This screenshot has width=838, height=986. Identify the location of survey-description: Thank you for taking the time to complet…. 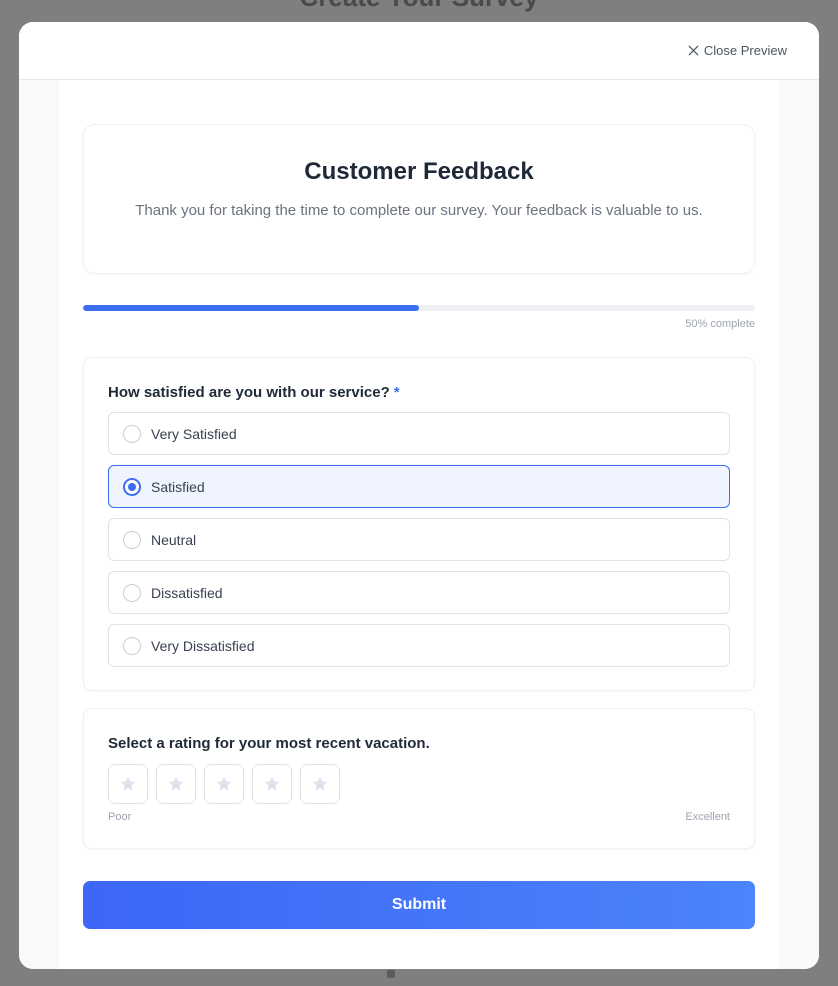
(419, 210).